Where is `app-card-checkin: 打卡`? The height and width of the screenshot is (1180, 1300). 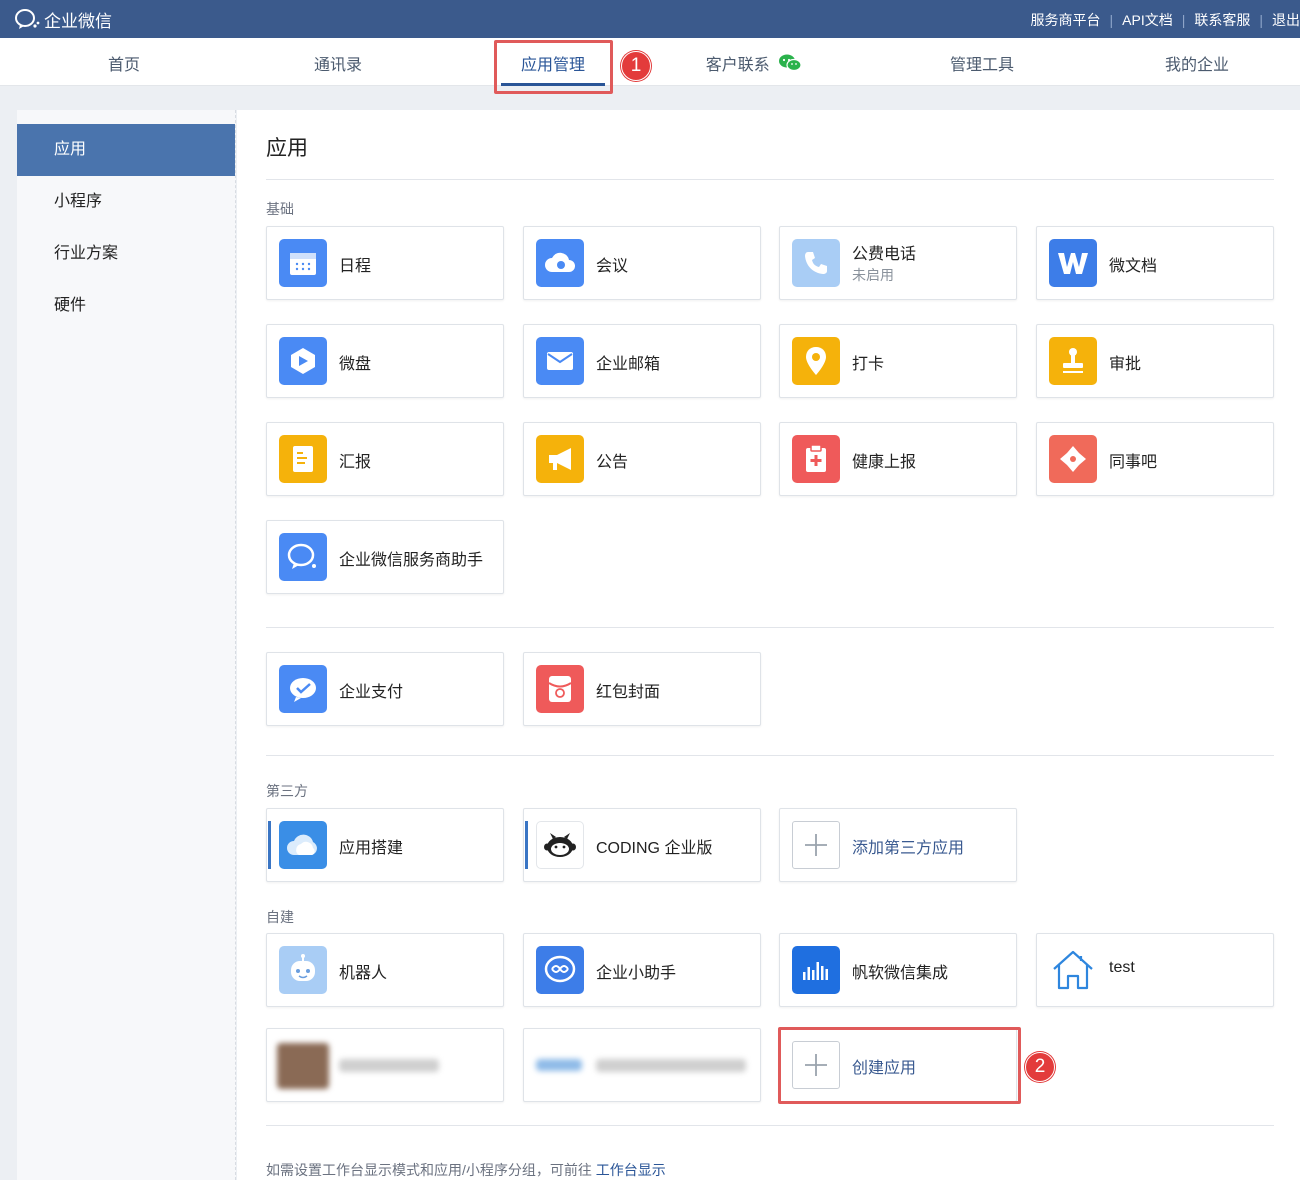
app-card-checkin: 打卡 is located at coordinates (898, 361).